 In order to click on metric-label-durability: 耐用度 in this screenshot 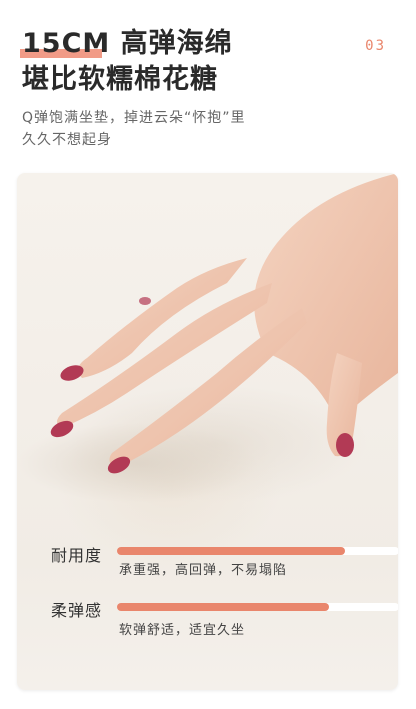, I will do `click(77, 555)`.